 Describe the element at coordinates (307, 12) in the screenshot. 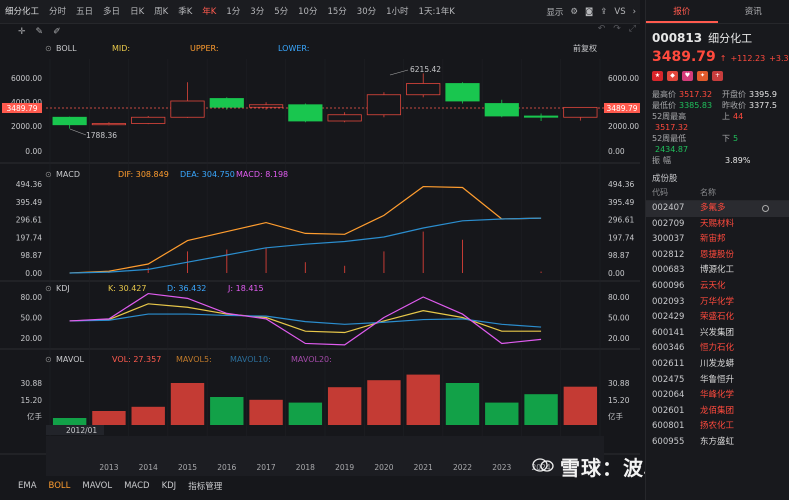

I see `tab-period-10: 10分` at that location.